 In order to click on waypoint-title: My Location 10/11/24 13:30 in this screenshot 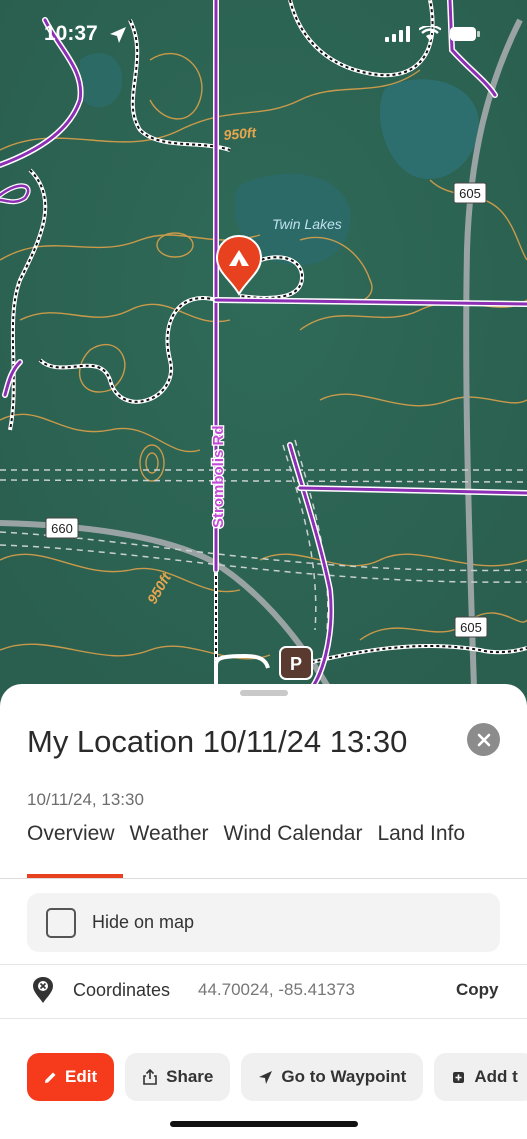, I will do `click(217, 741)`.